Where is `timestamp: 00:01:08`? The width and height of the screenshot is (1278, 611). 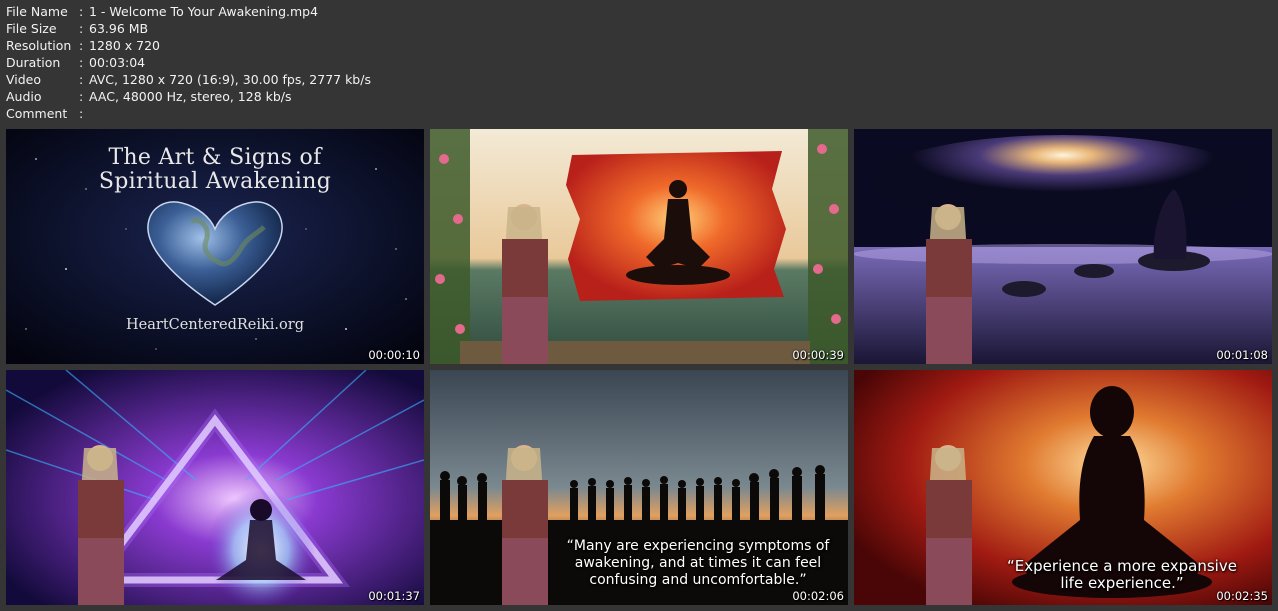 timestamp: 00:01:08 is located at coordinates (1242, 355).